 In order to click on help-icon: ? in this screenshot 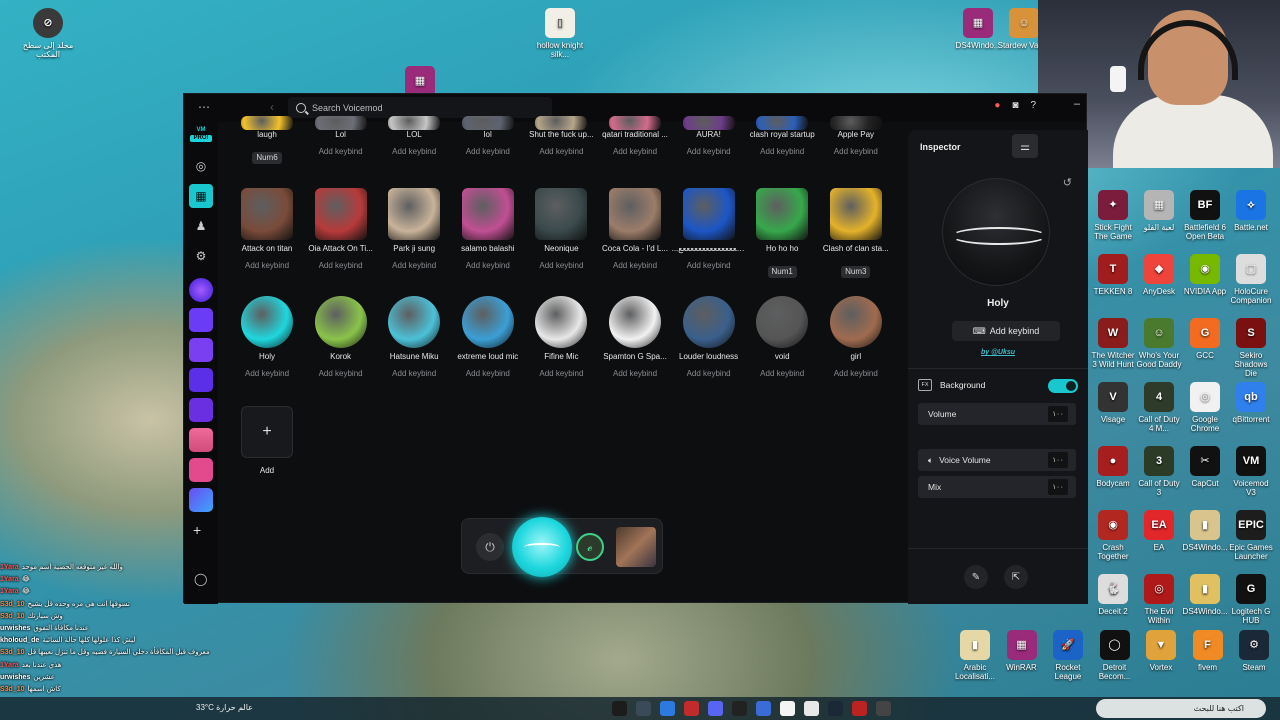, I will do `click(1033, 105)`.